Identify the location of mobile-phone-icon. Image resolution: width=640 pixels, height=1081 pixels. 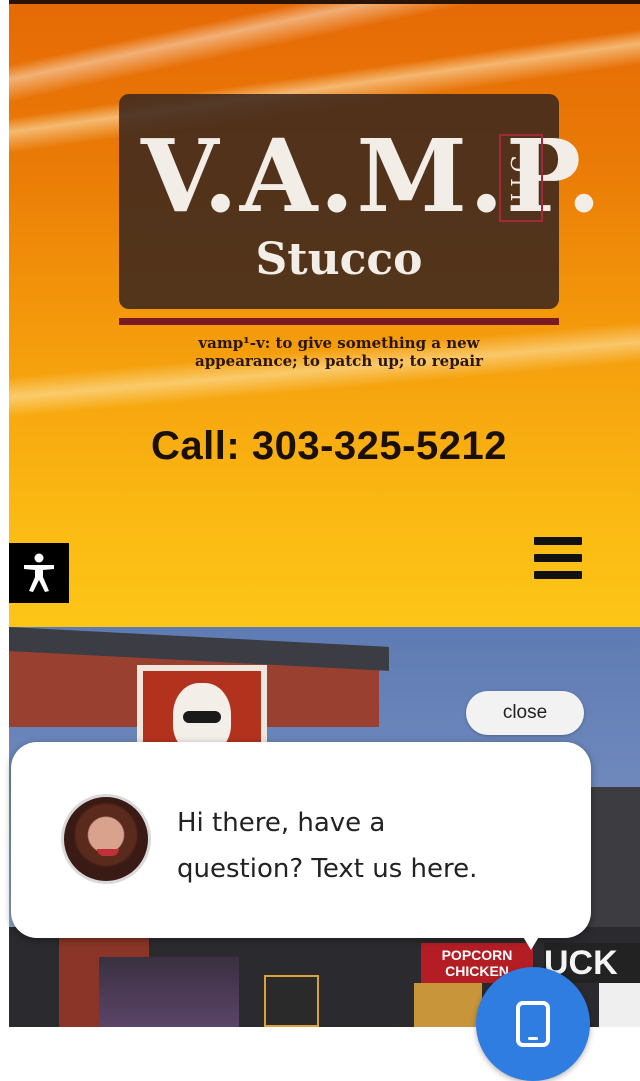
(533, 1024).